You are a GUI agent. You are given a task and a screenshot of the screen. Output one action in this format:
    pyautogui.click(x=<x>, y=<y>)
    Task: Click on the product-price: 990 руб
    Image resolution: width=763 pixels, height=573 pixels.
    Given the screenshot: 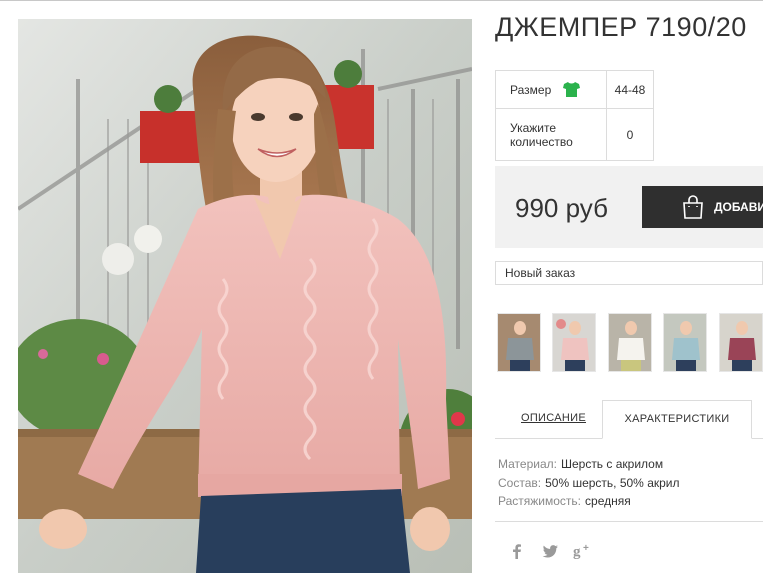 What is the action you would take?
    pyautogui.click(x=561, y=208)
    